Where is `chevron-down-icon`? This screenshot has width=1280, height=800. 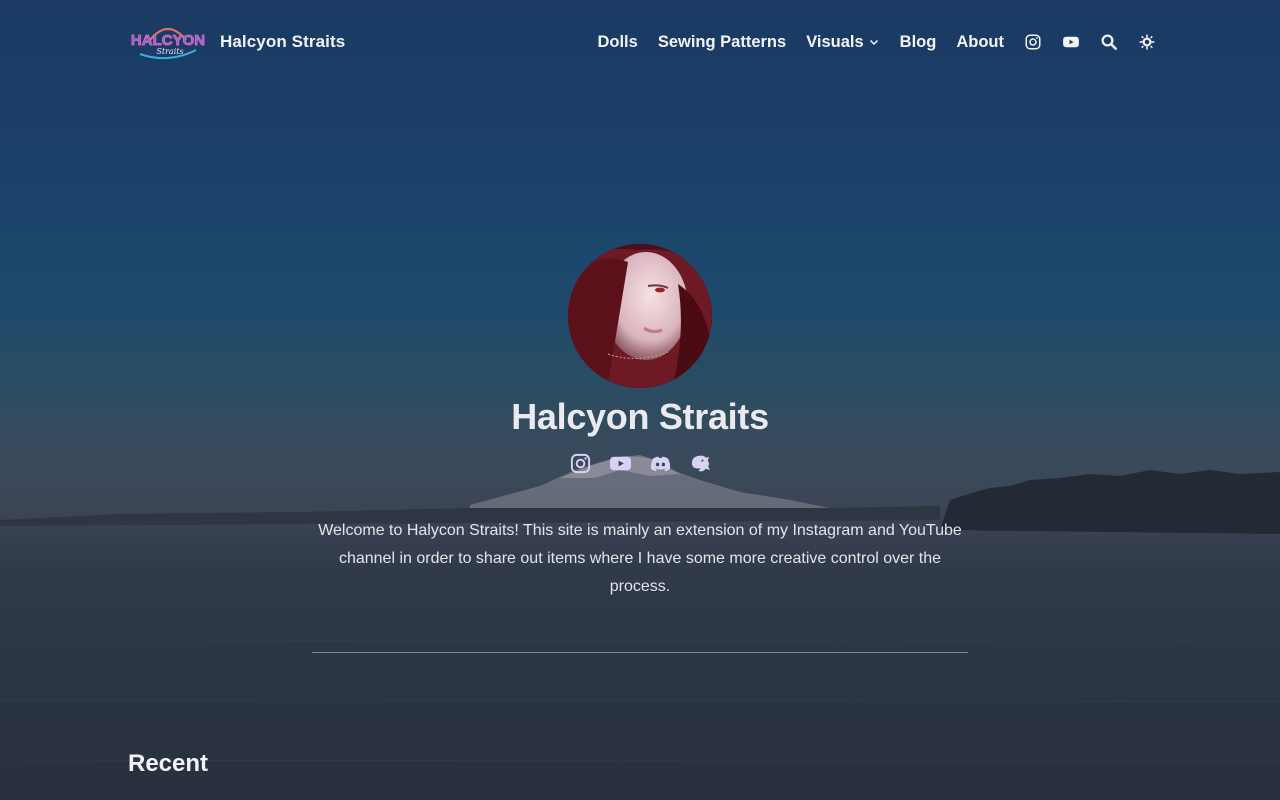 chevron-down-icon is located at coordinates (873, 42).